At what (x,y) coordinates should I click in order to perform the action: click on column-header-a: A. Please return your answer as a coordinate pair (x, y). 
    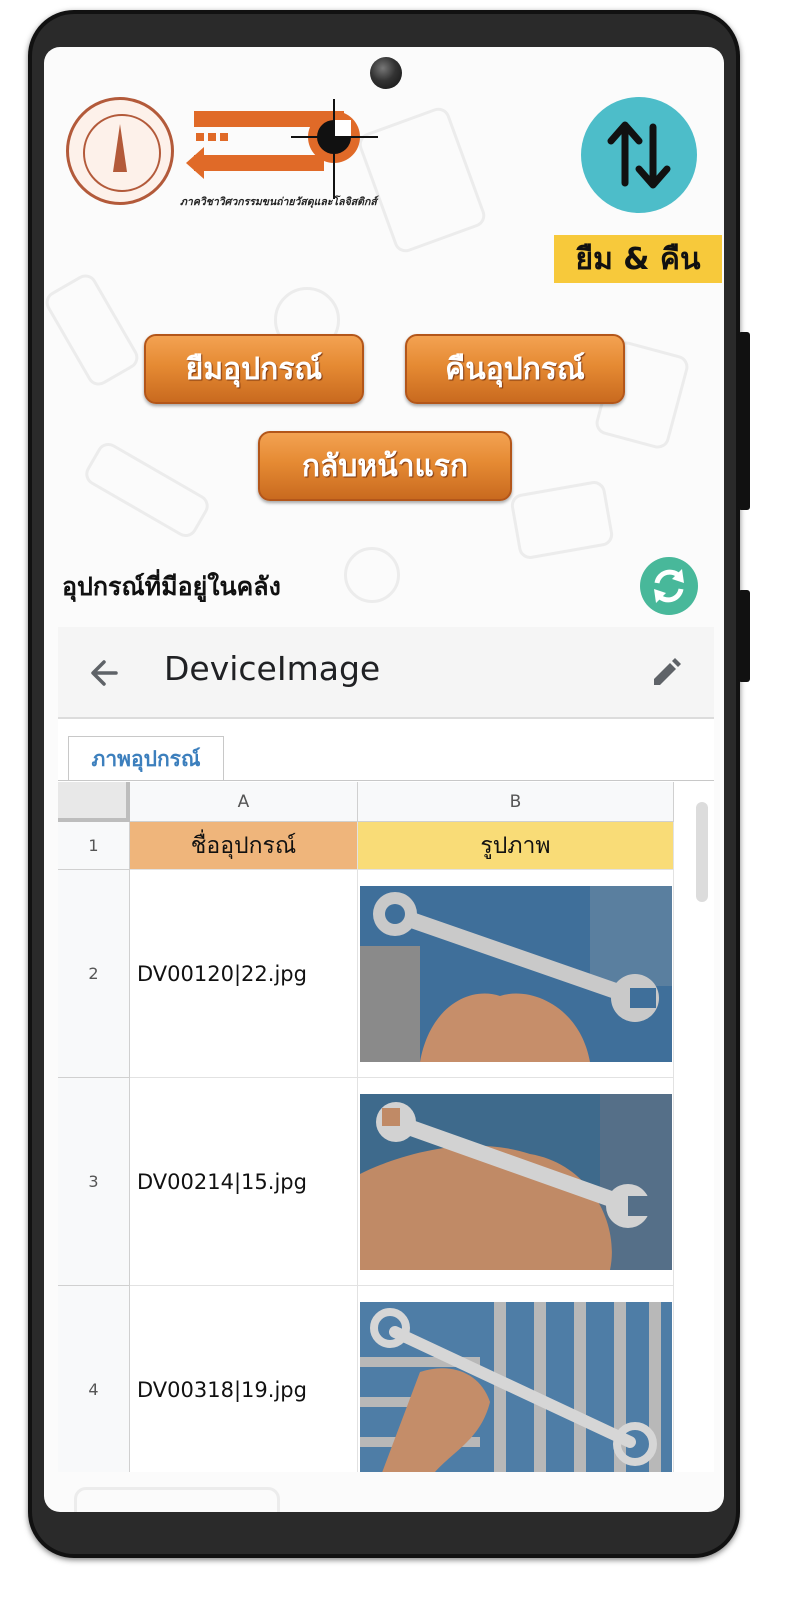
    Looking at the image, I should click on (244, 802).